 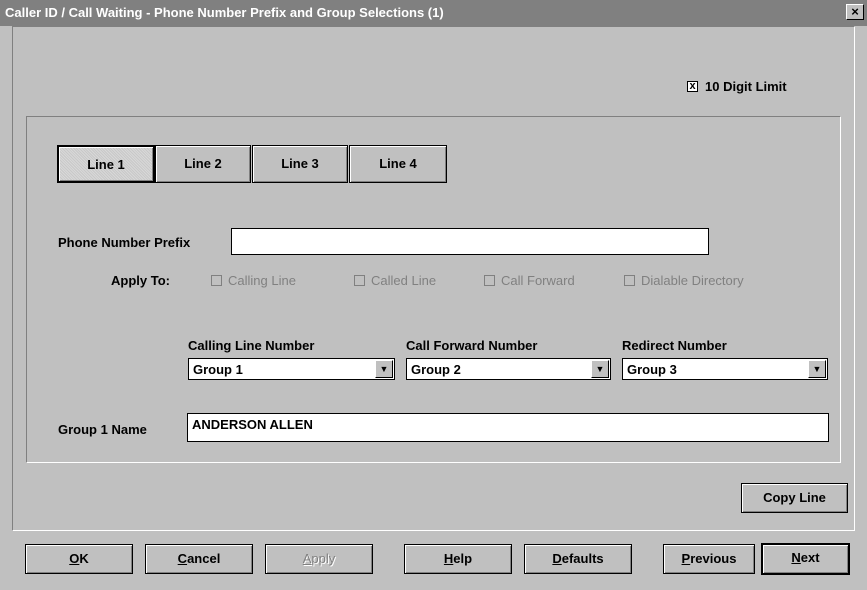 I want to click on call-forward-number-label: Call Forward Number, so click(x=472, y=345).